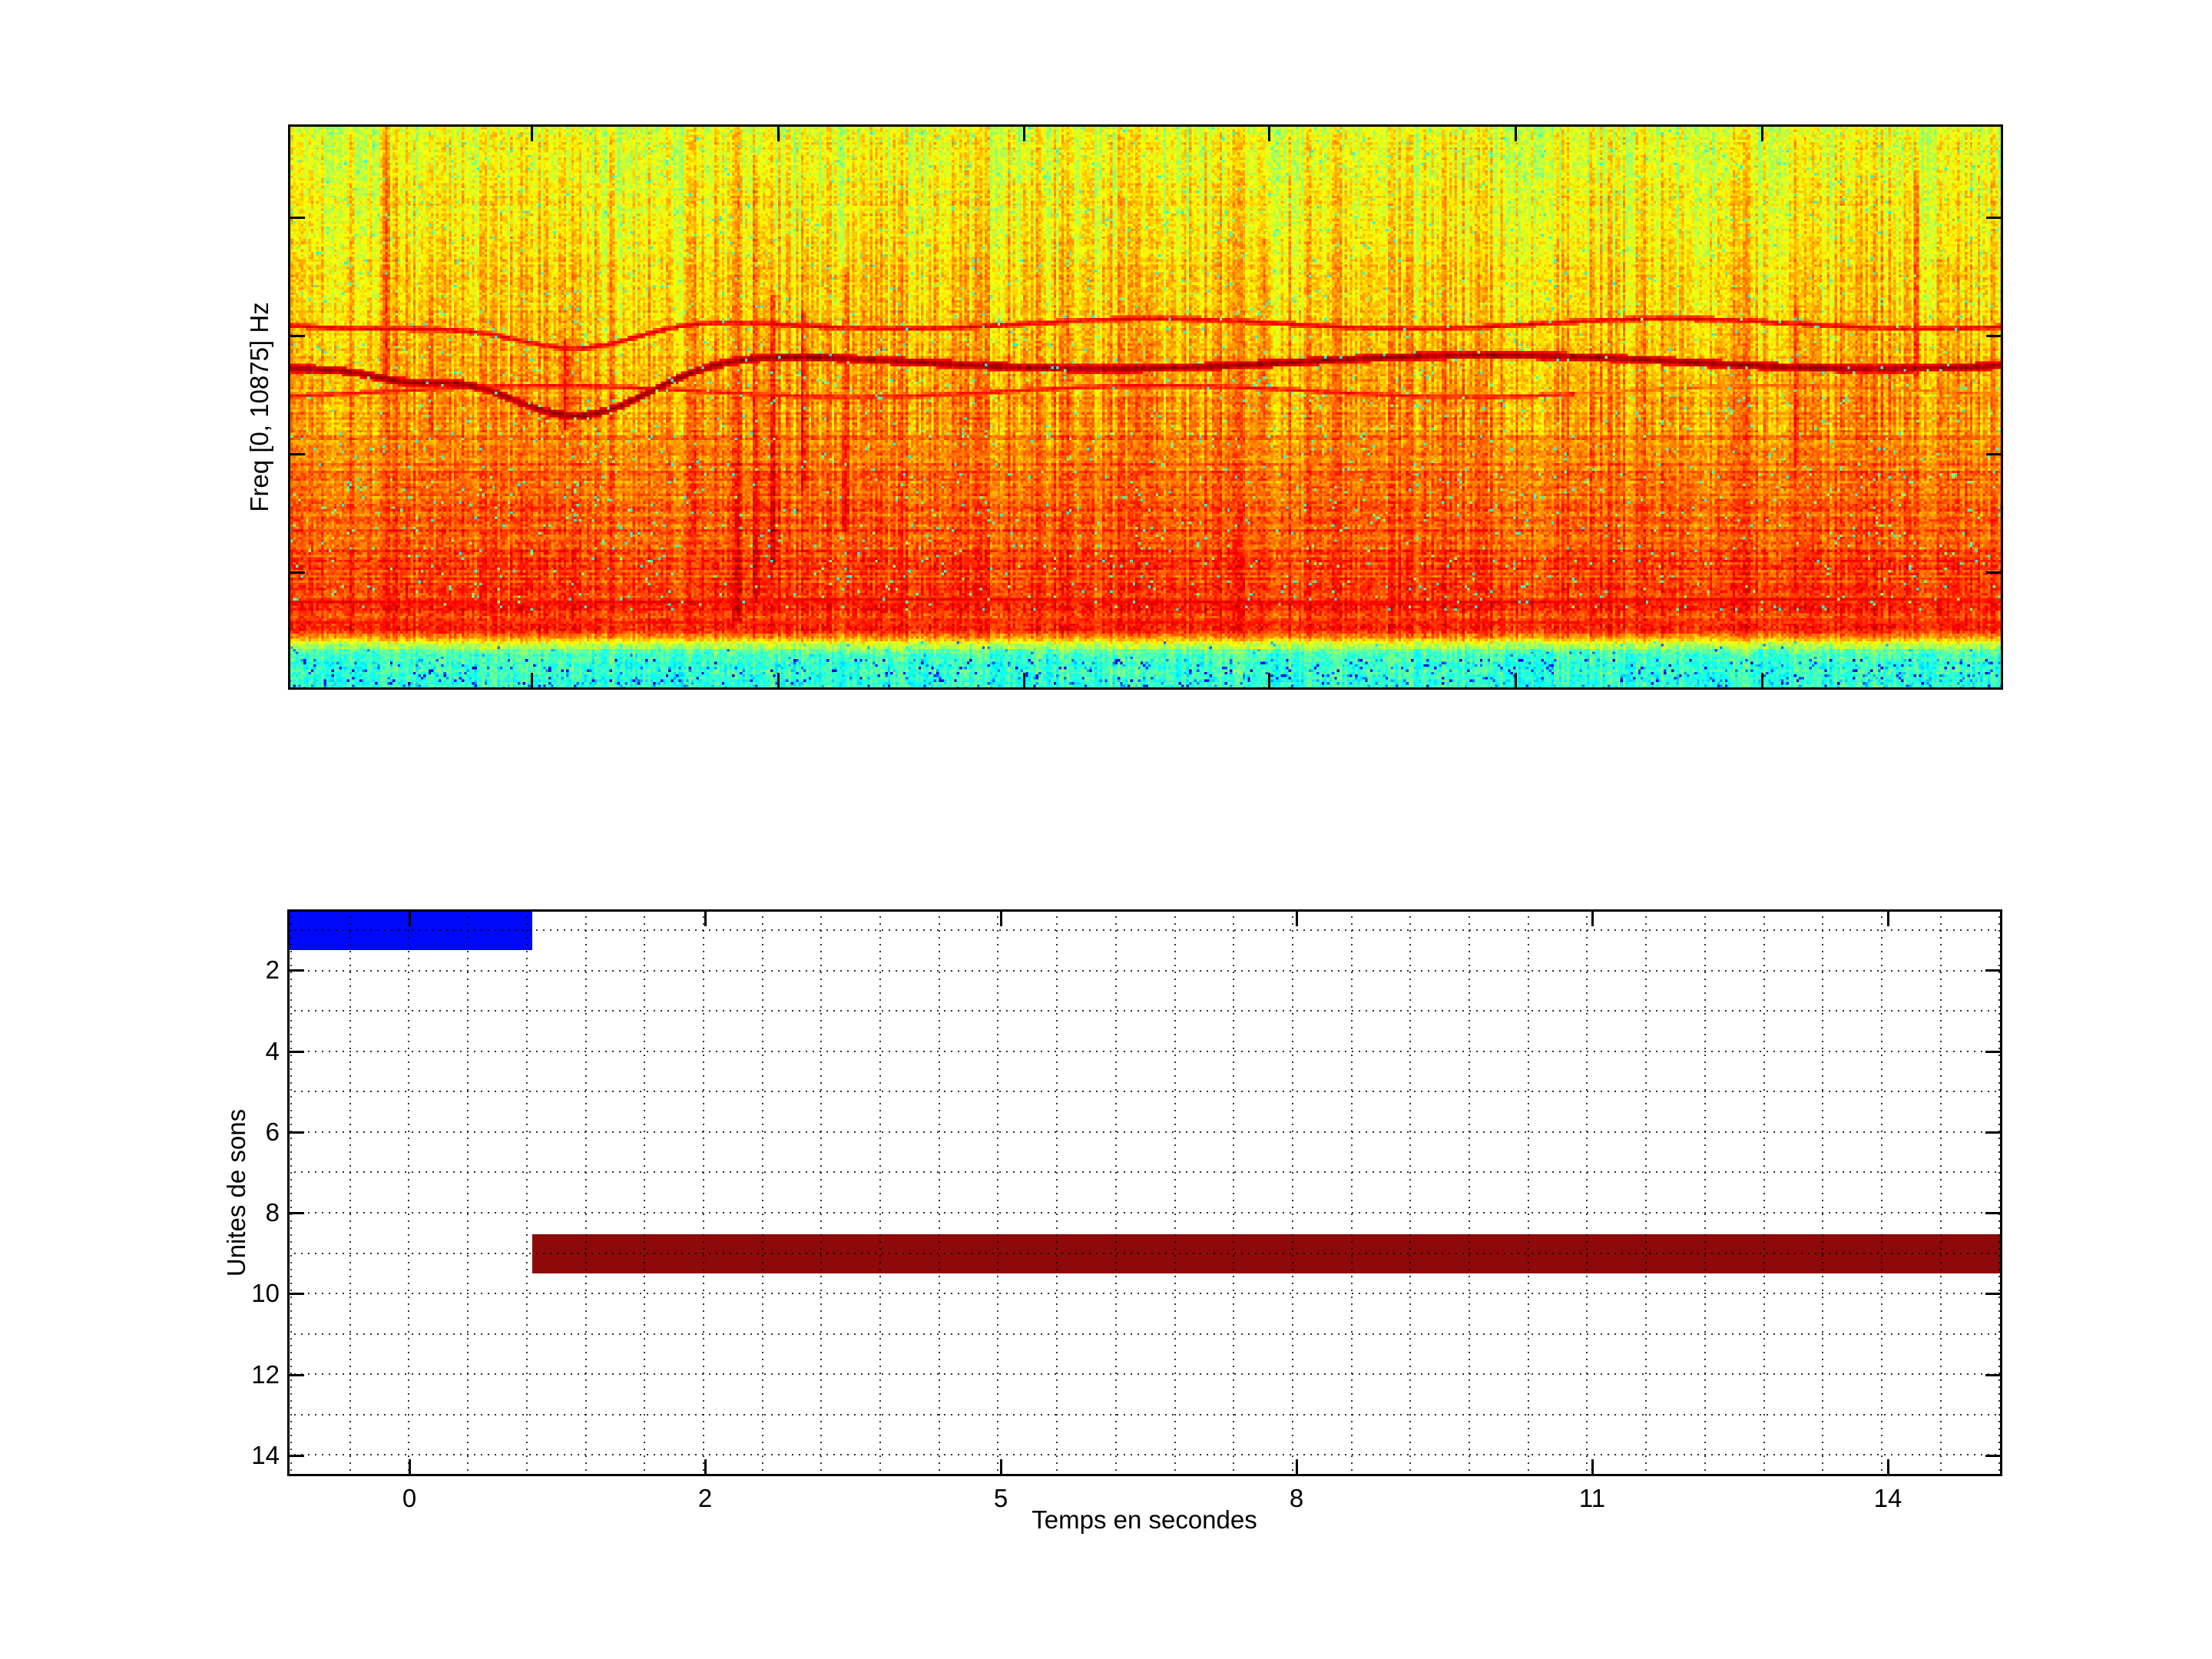 This screenshot has width=2212, height=1659. Describe the element at coordinates (266, 1375) in the screenshot. I see `y-tick-label: 12` at that location.